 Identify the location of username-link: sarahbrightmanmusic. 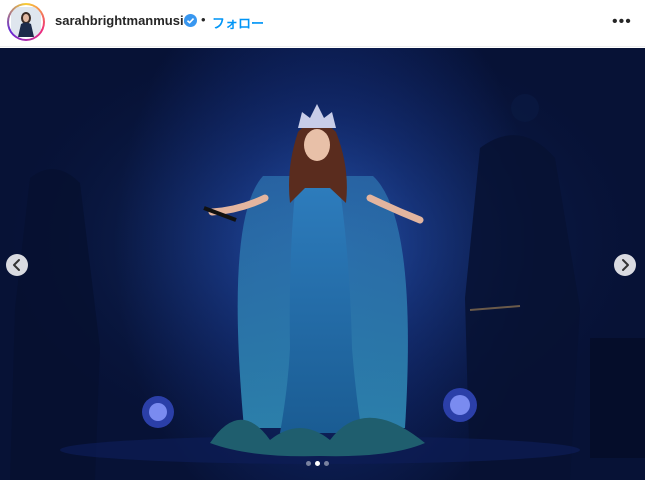
(123, 20).